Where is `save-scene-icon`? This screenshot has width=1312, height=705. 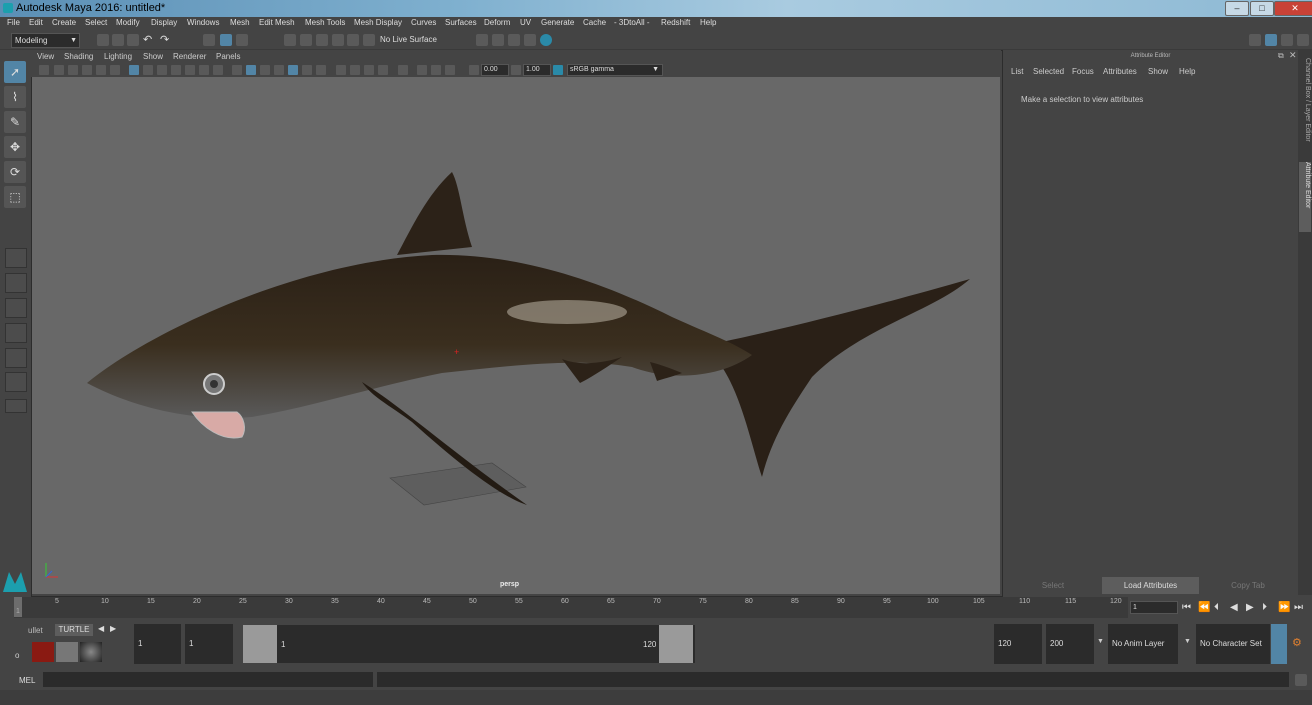 save-scene-icon is located at coordinates (133, 40).